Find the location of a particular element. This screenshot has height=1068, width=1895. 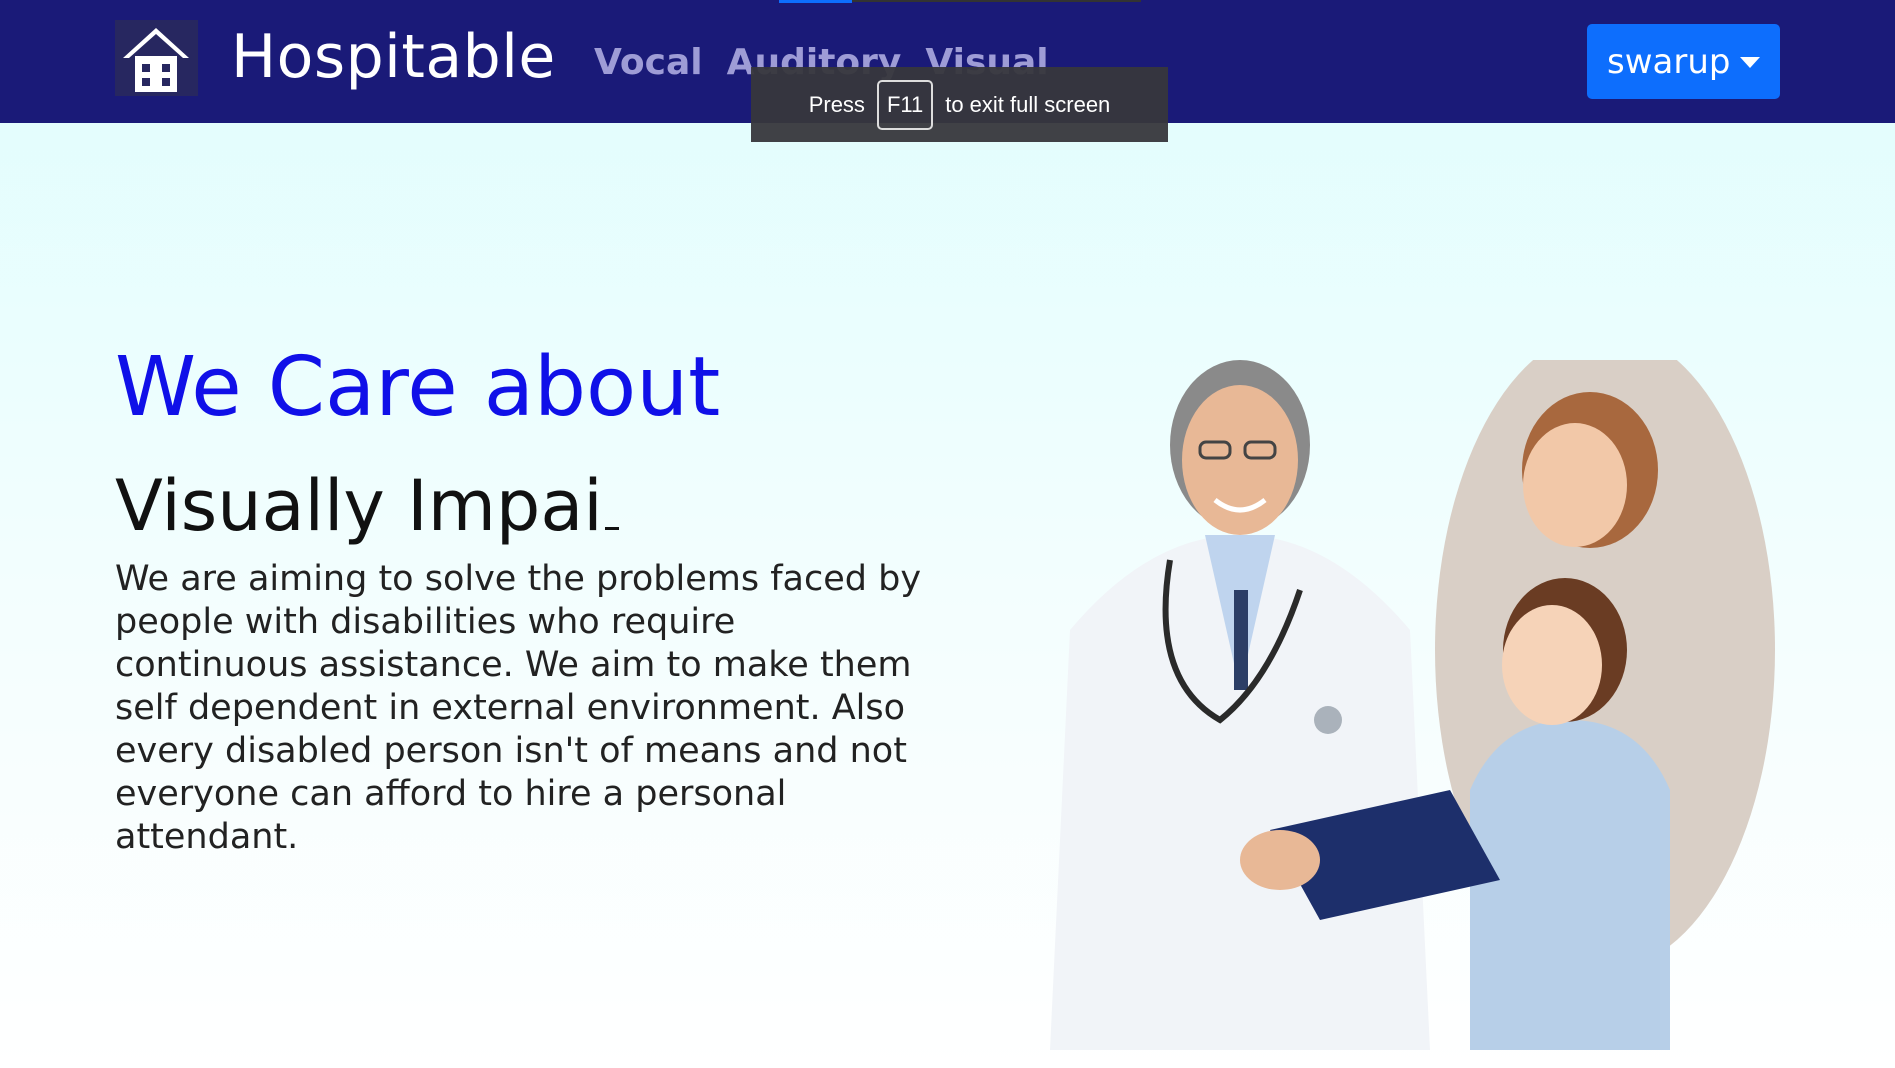

fullscreen-toast: Press F11 to exit full screen is located at coordinates (959, 104).